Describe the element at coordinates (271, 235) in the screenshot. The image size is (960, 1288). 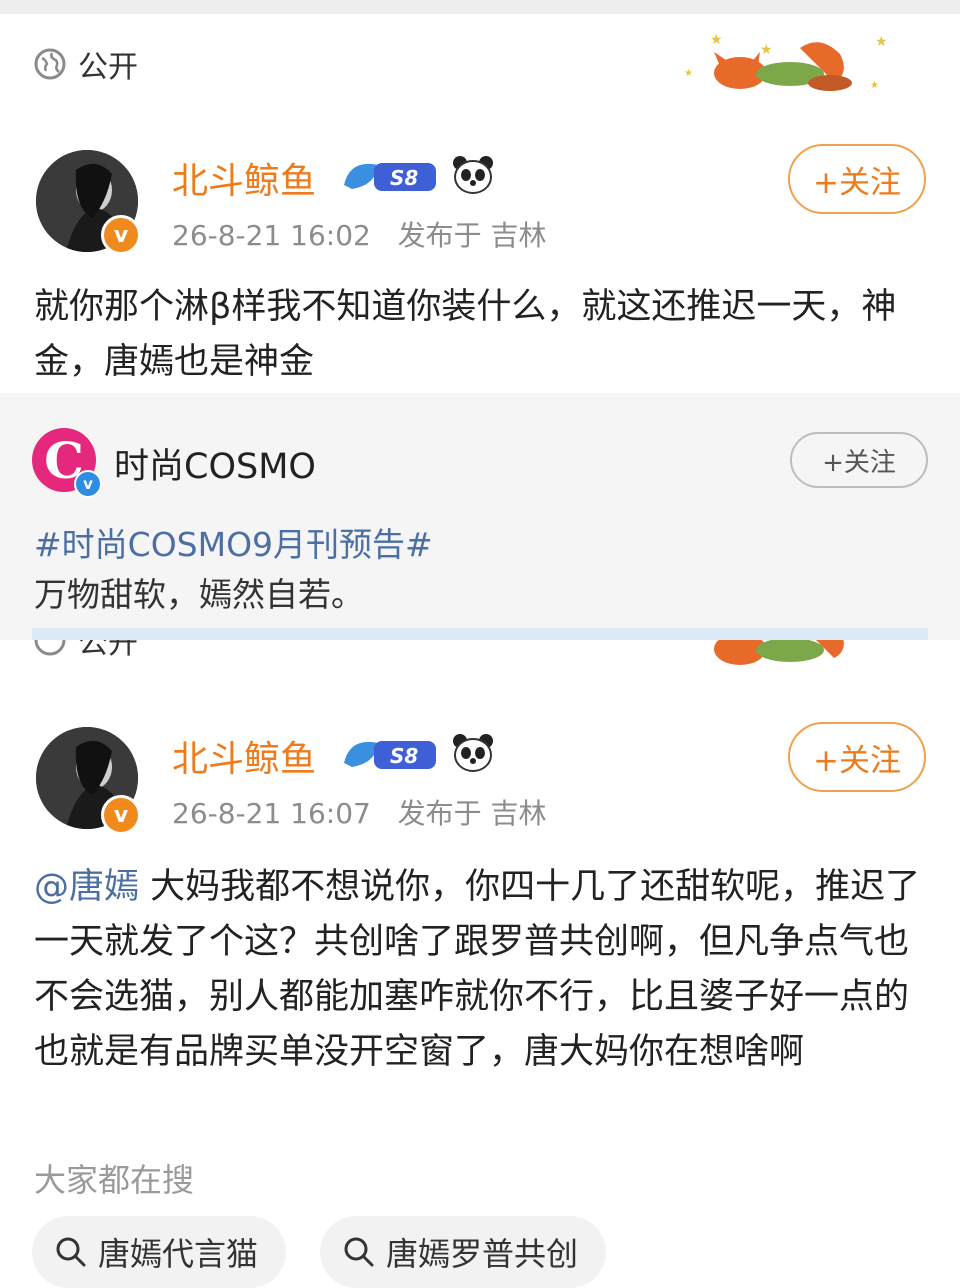
I see `post-time: 26-8-21 16:02` at that location.